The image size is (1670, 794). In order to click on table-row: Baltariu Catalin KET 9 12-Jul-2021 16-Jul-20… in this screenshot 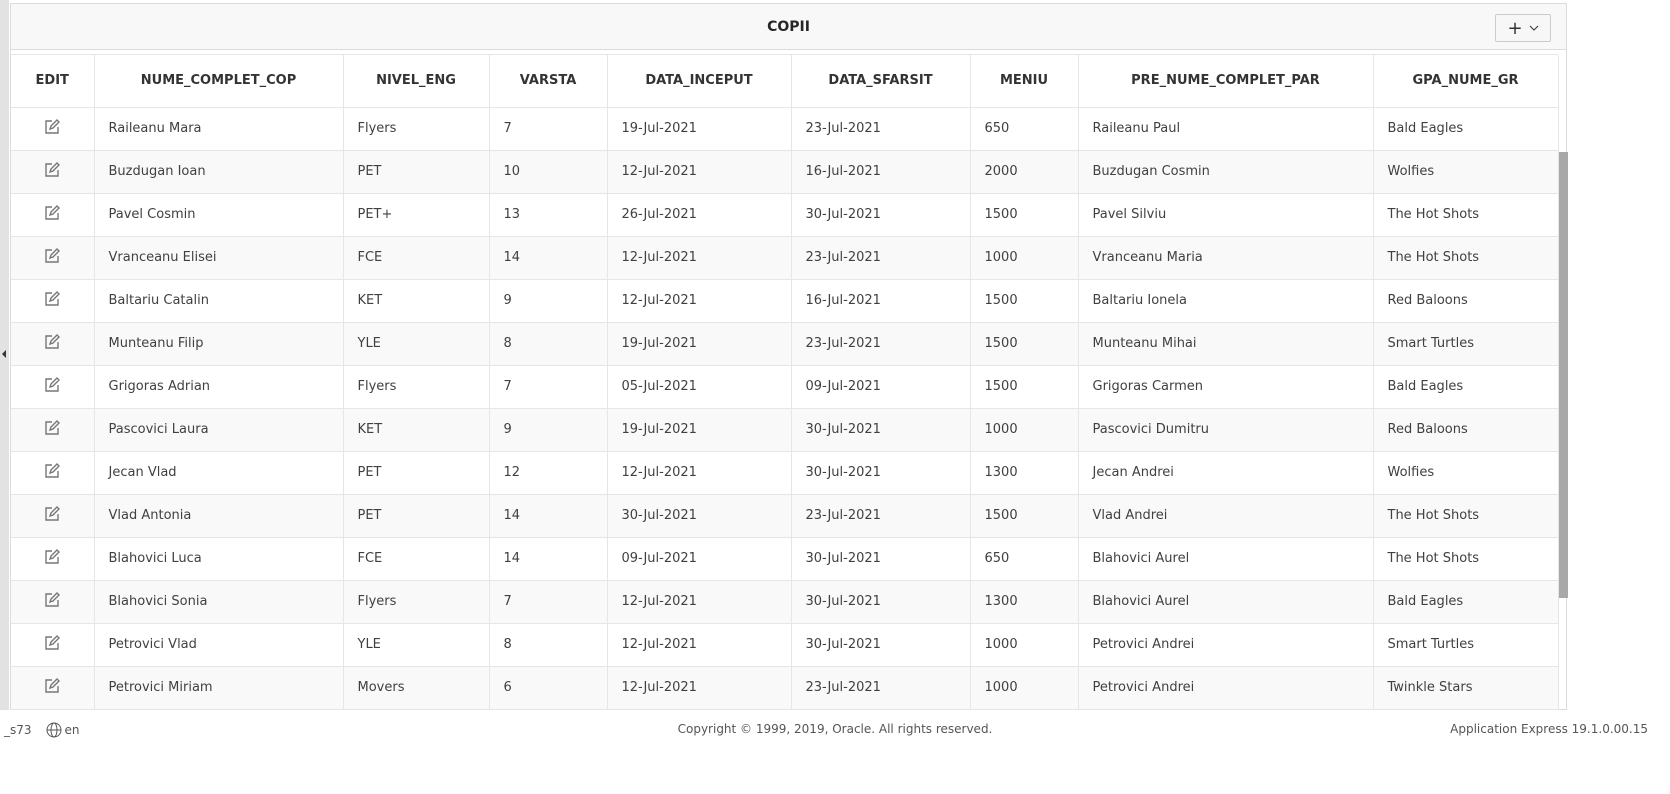, I will do `click(785, 301)`.